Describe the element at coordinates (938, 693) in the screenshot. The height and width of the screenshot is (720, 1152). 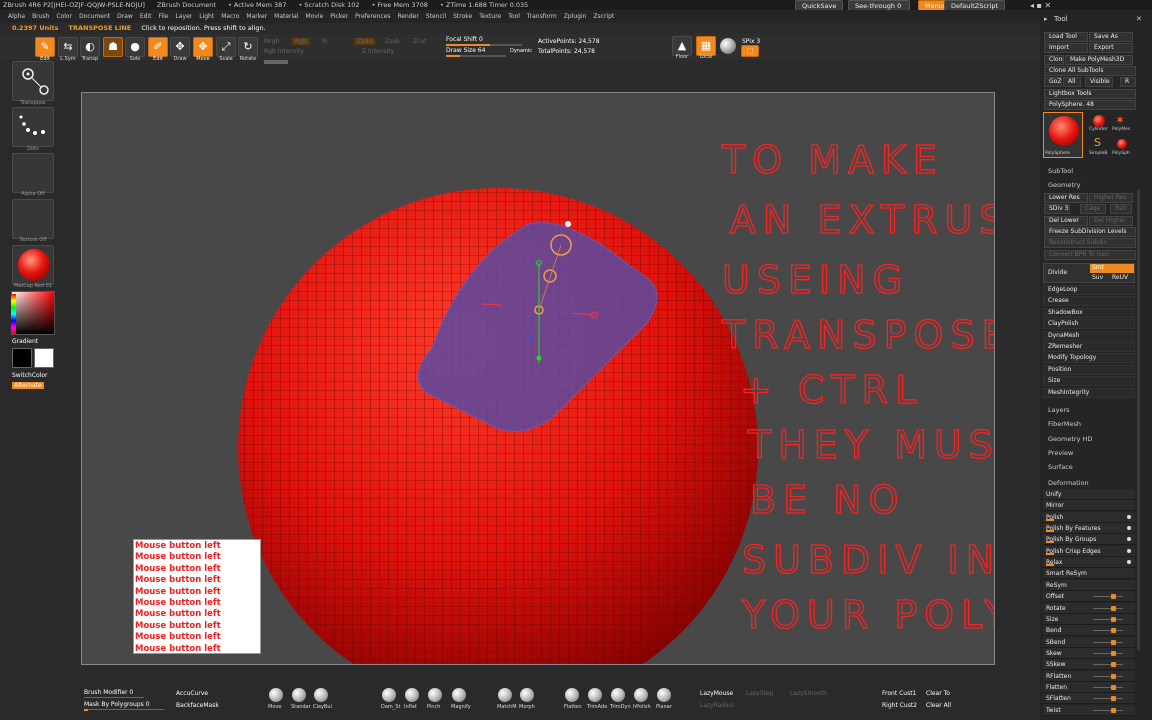
I see `clear-to-button: Clear To` at that location.